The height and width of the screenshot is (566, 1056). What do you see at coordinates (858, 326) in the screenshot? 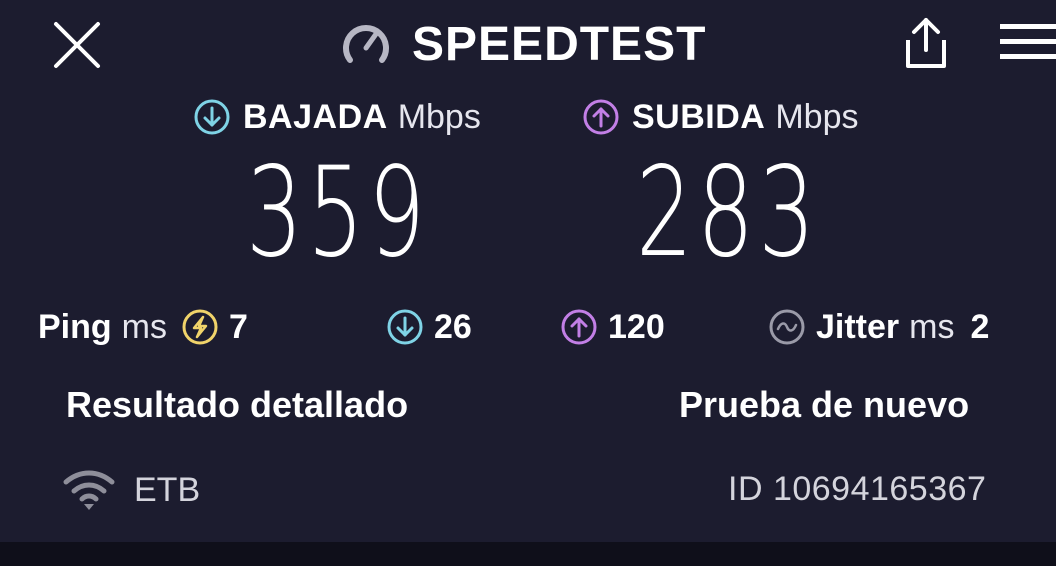
I see `jitter-label: Jitter` at bounding box center [858, 326].